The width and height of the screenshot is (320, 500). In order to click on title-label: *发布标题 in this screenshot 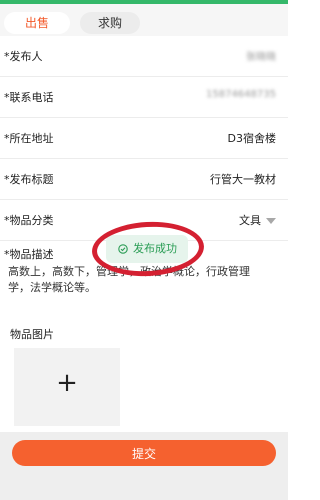, I will do `click(29, 179)`.